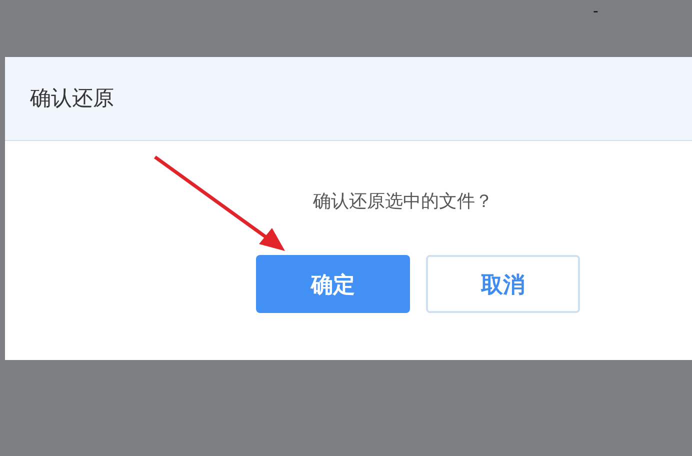  Describe the element at coordinates (595, 12) in the screenshot. I see `dash-mark: -` at that location.